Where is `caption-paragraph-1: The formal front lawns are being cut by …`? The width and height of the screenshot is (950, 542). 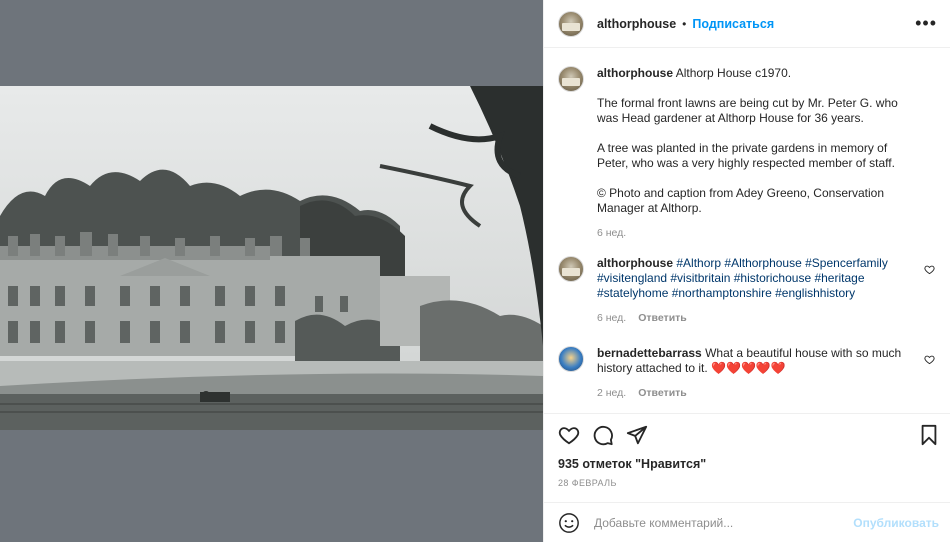
caption-paragraph-1: The formal front lawns are being cut by … is located at coordinates (747, 110).